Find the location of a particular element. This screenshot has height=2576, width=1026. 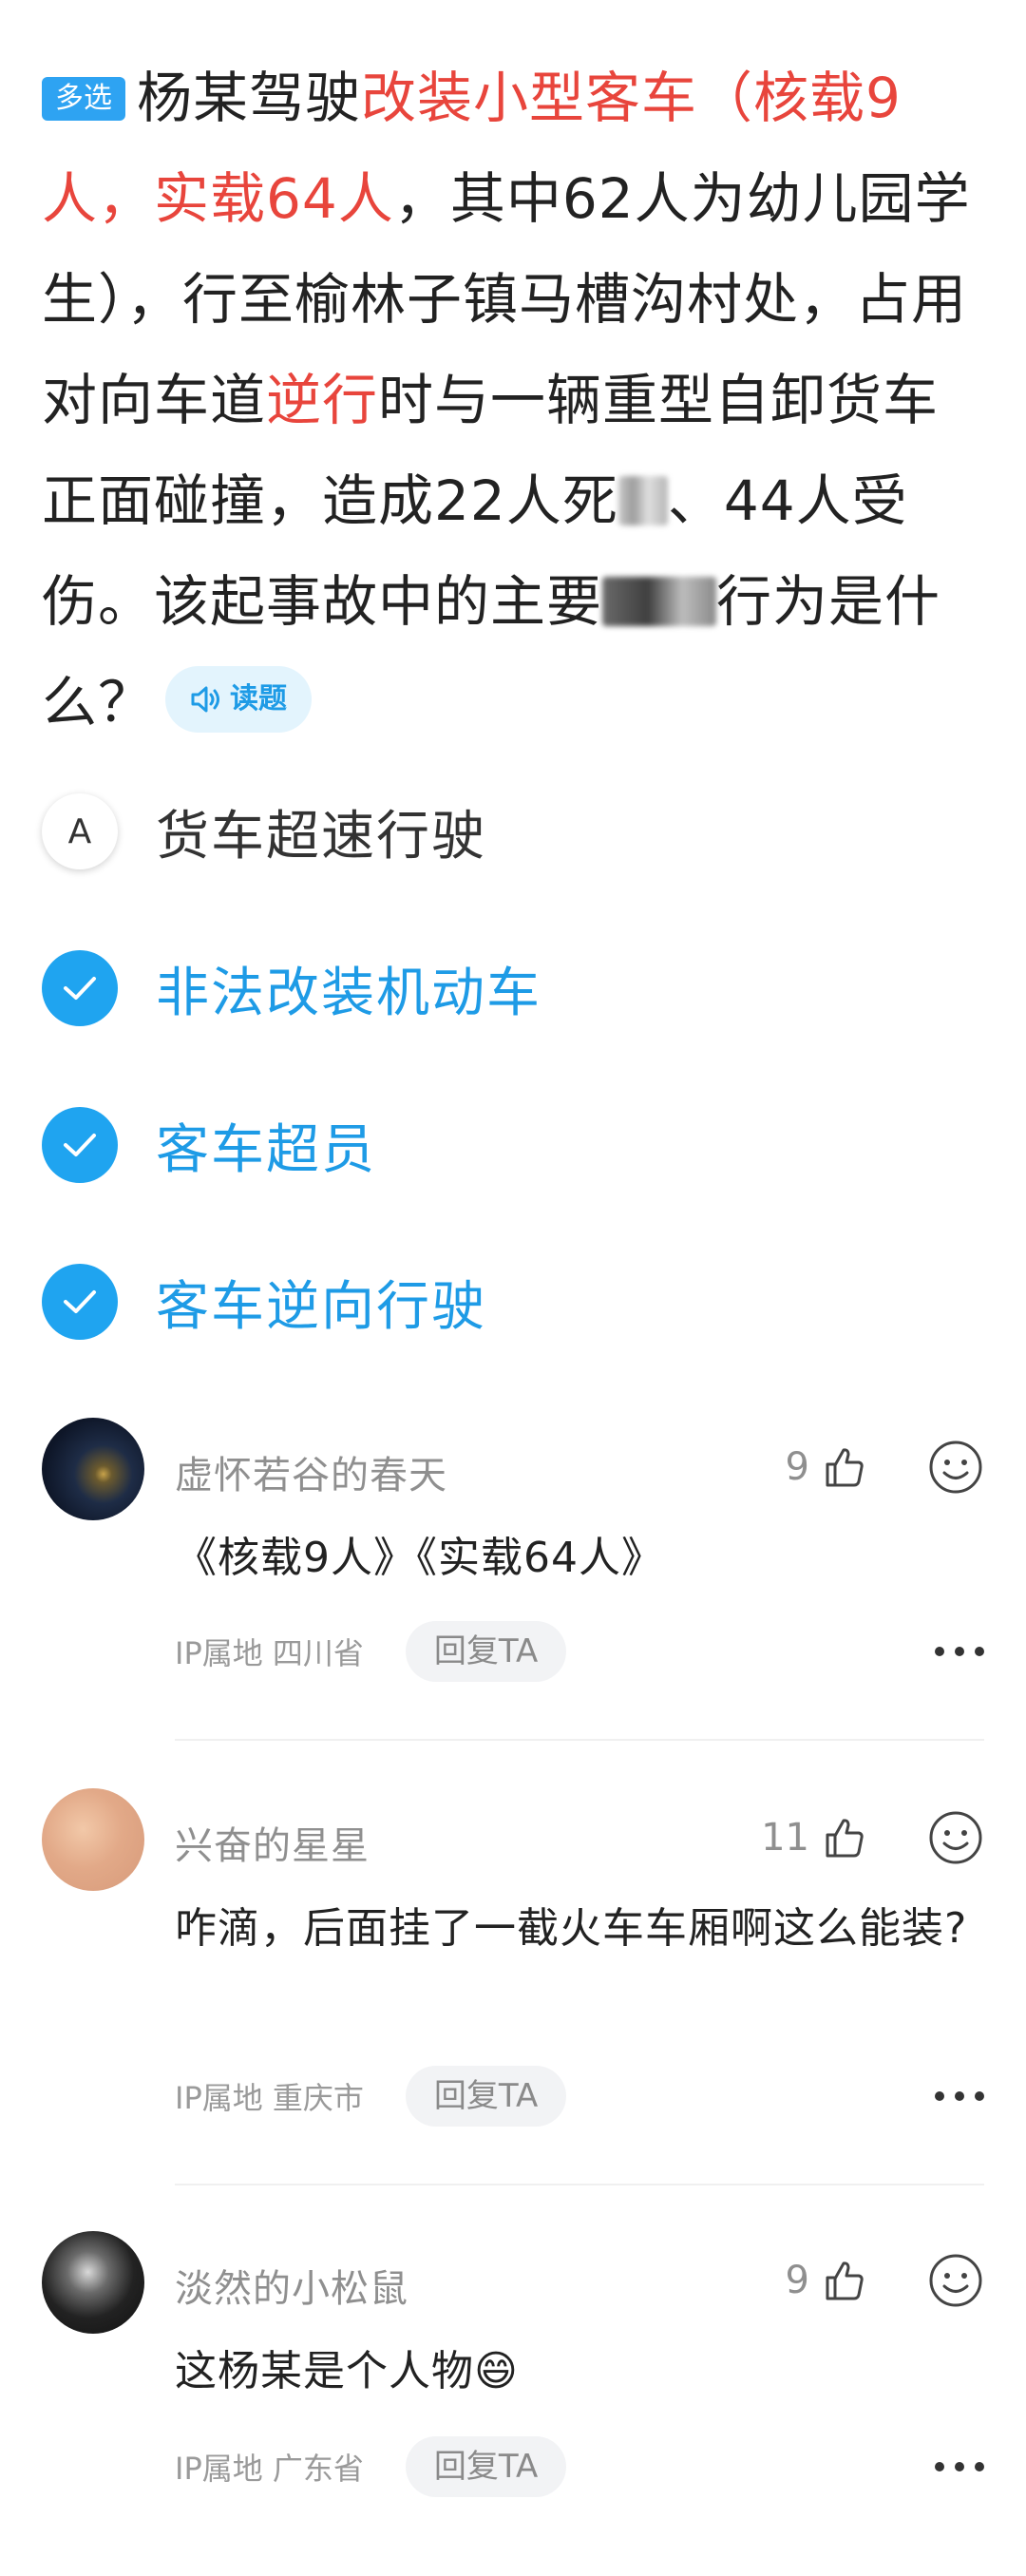

option-label: 非法改装机动车 is located at coordinates (349, 993).